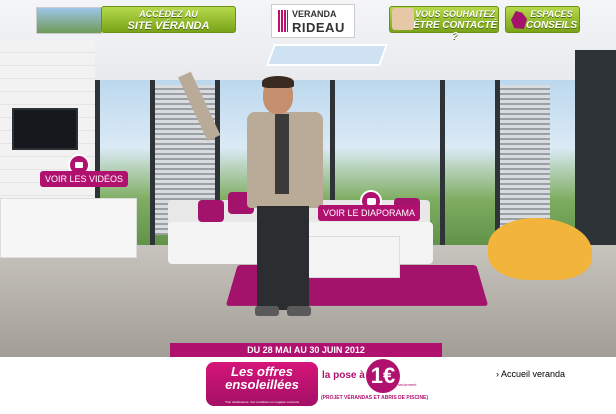 The height and width of the screenshot is (414, 616). I want to click on tv-cabinet, so click(68, 228).